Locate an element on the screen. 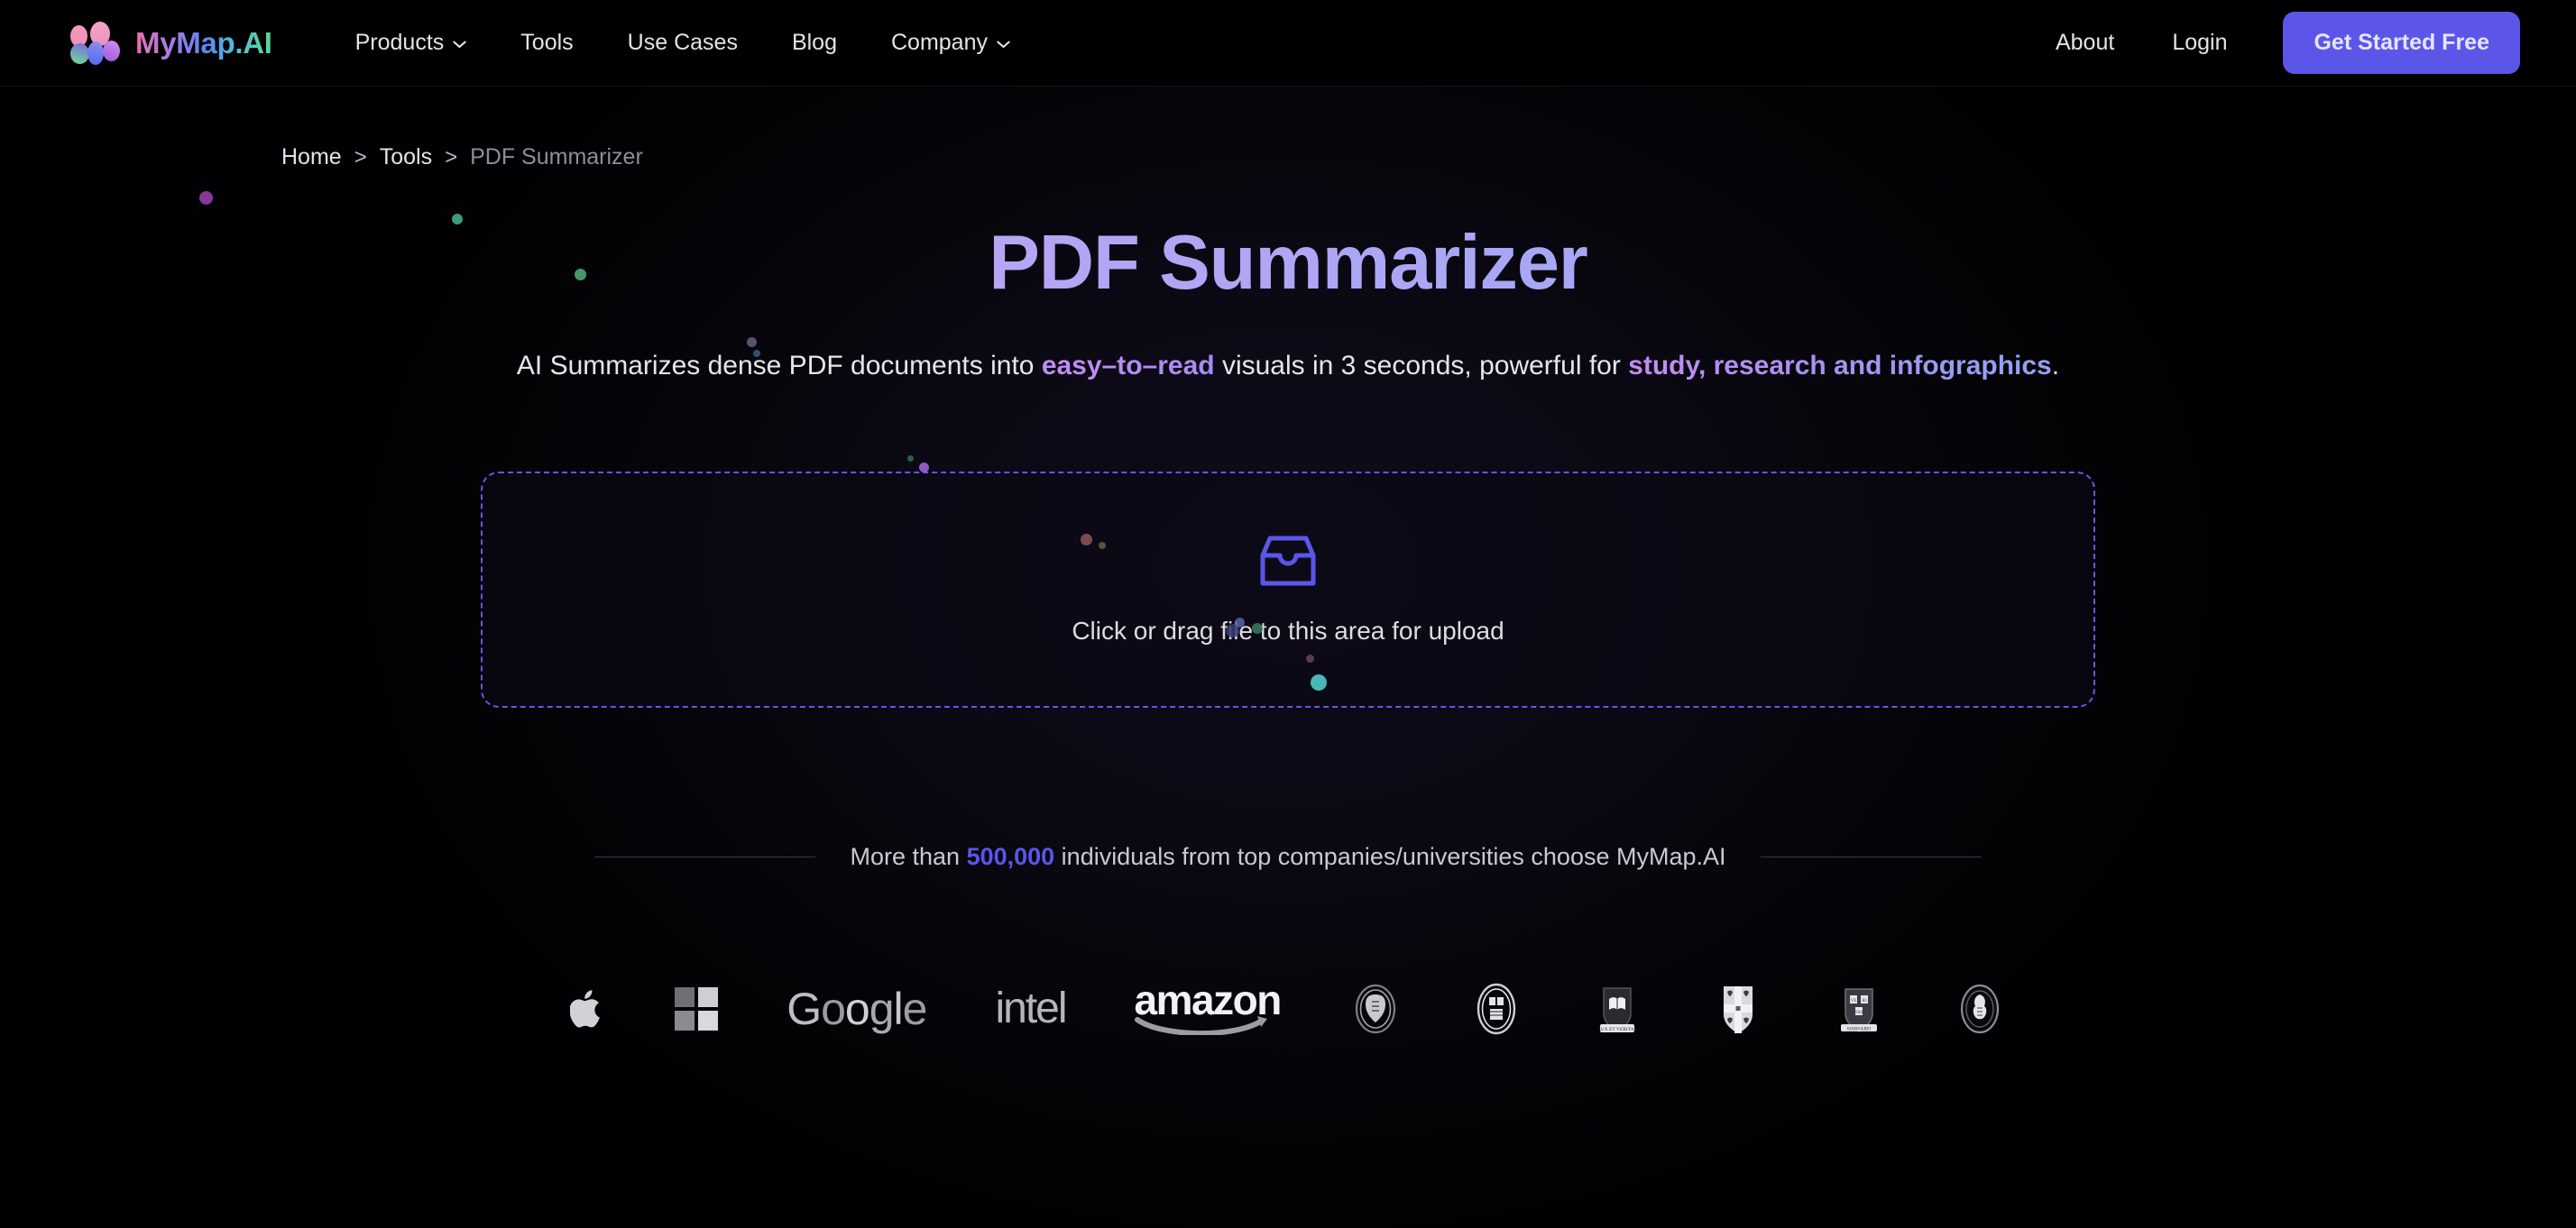 This screenshot has width=2576, height=1228. stanford-crest-icon is located at coordinates (1375, 1009).